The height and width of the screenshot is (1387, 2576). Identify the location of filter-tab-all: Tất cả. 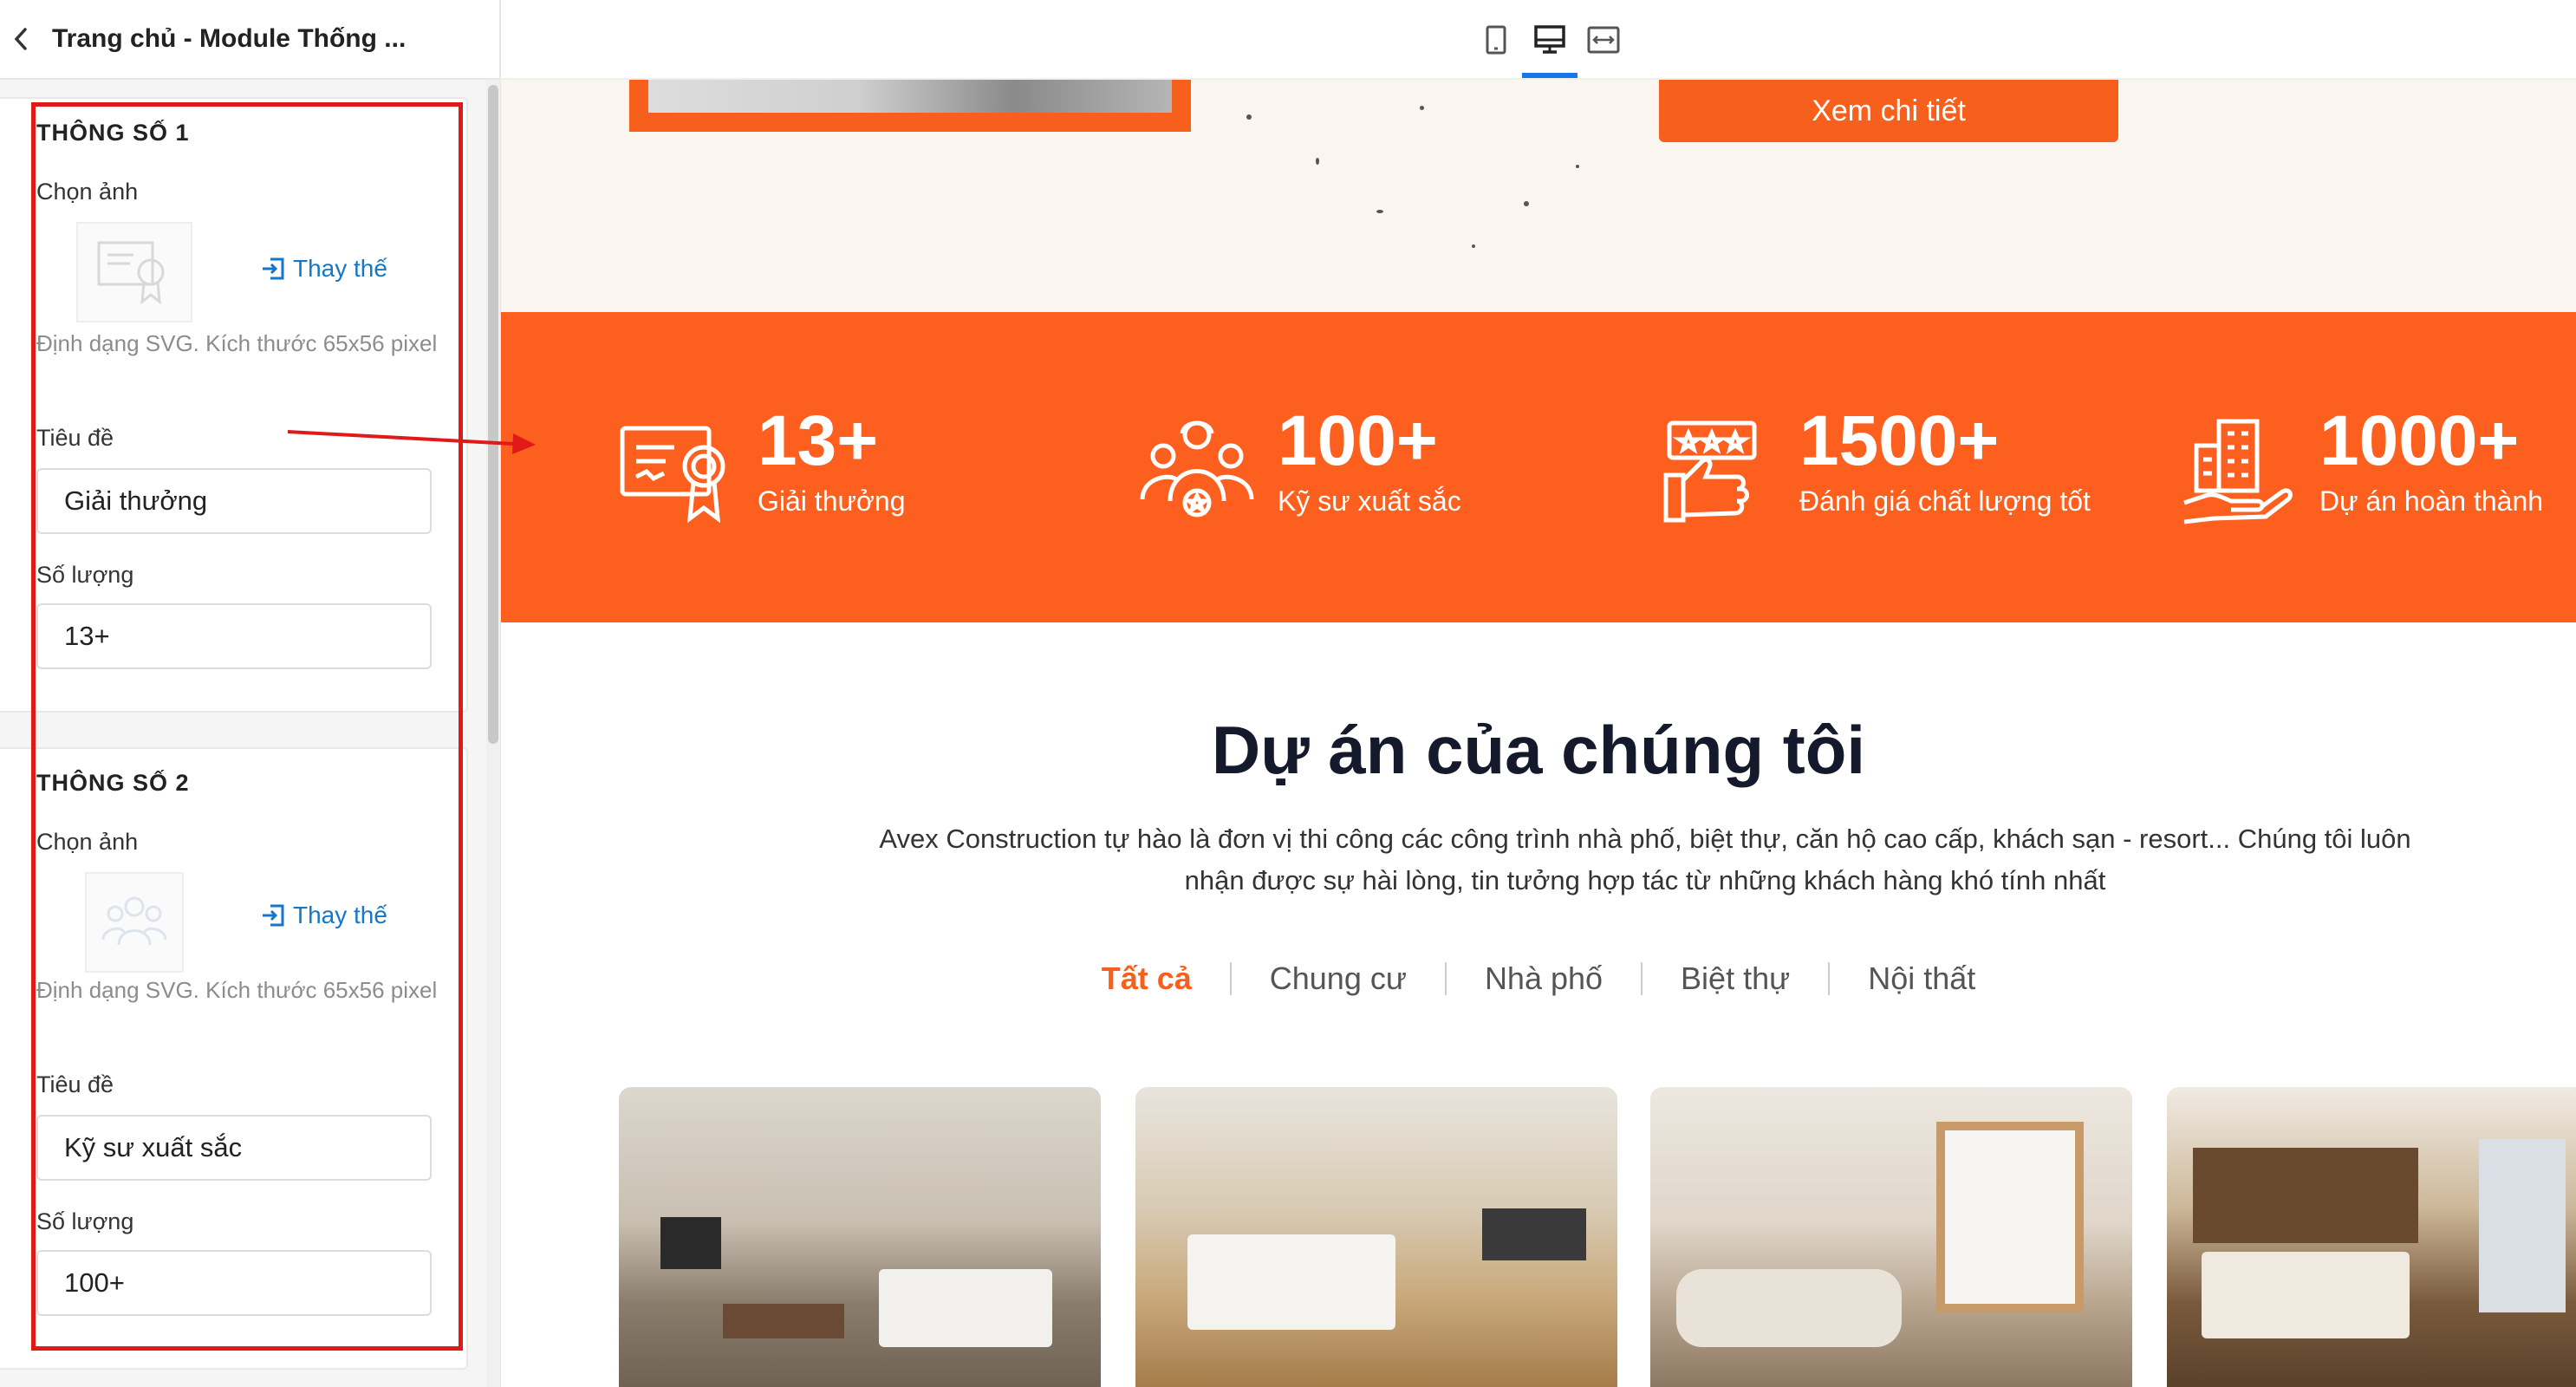
(1147, 978).